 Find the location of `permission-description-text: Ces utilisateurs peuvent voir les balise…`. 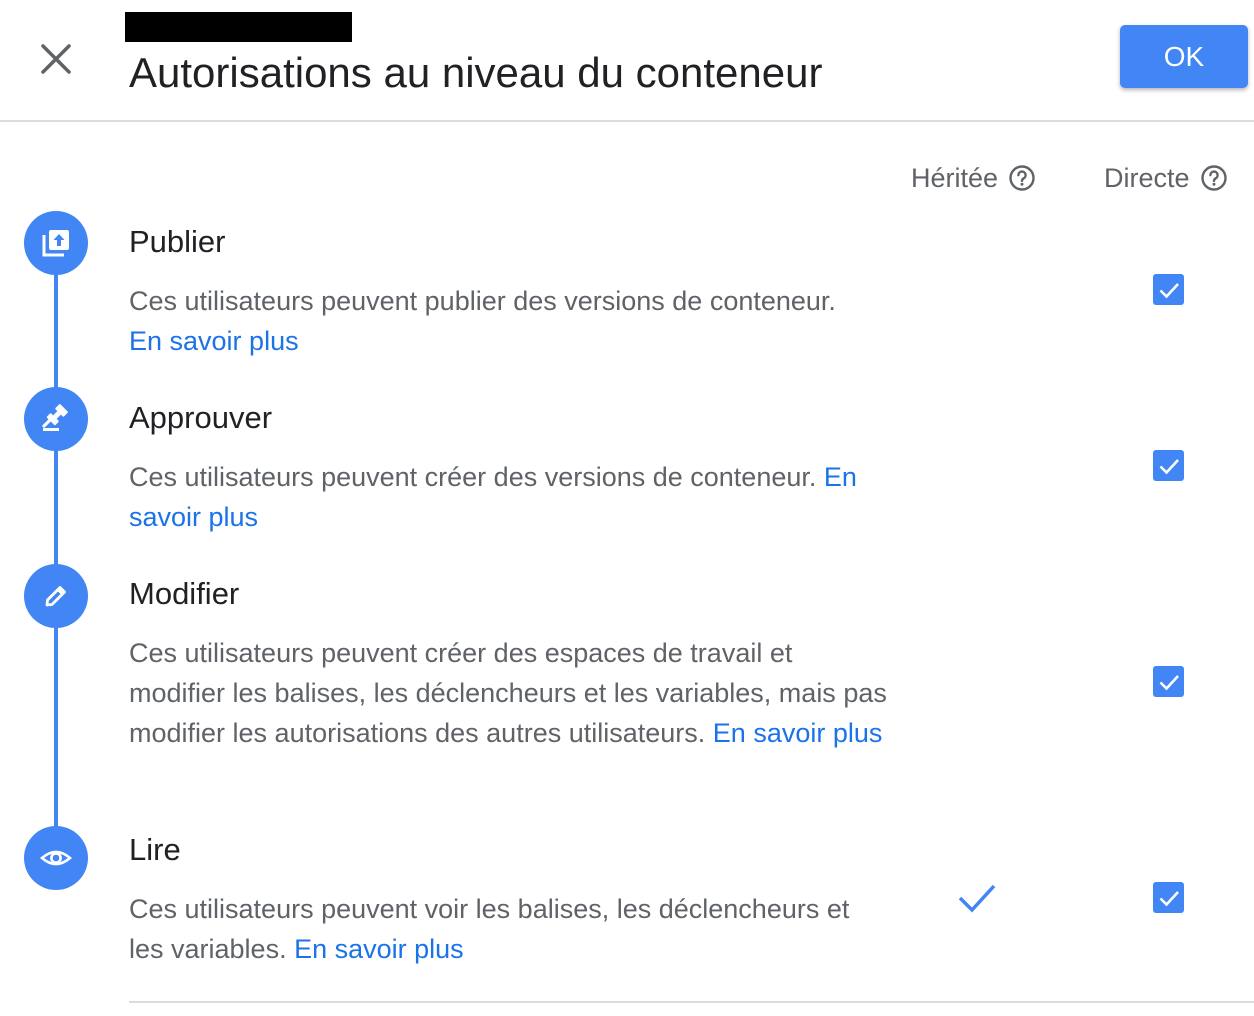

permission-description-text: Ces utilisateurs peuvent voir les balise… is located at coordinates (489, 929).